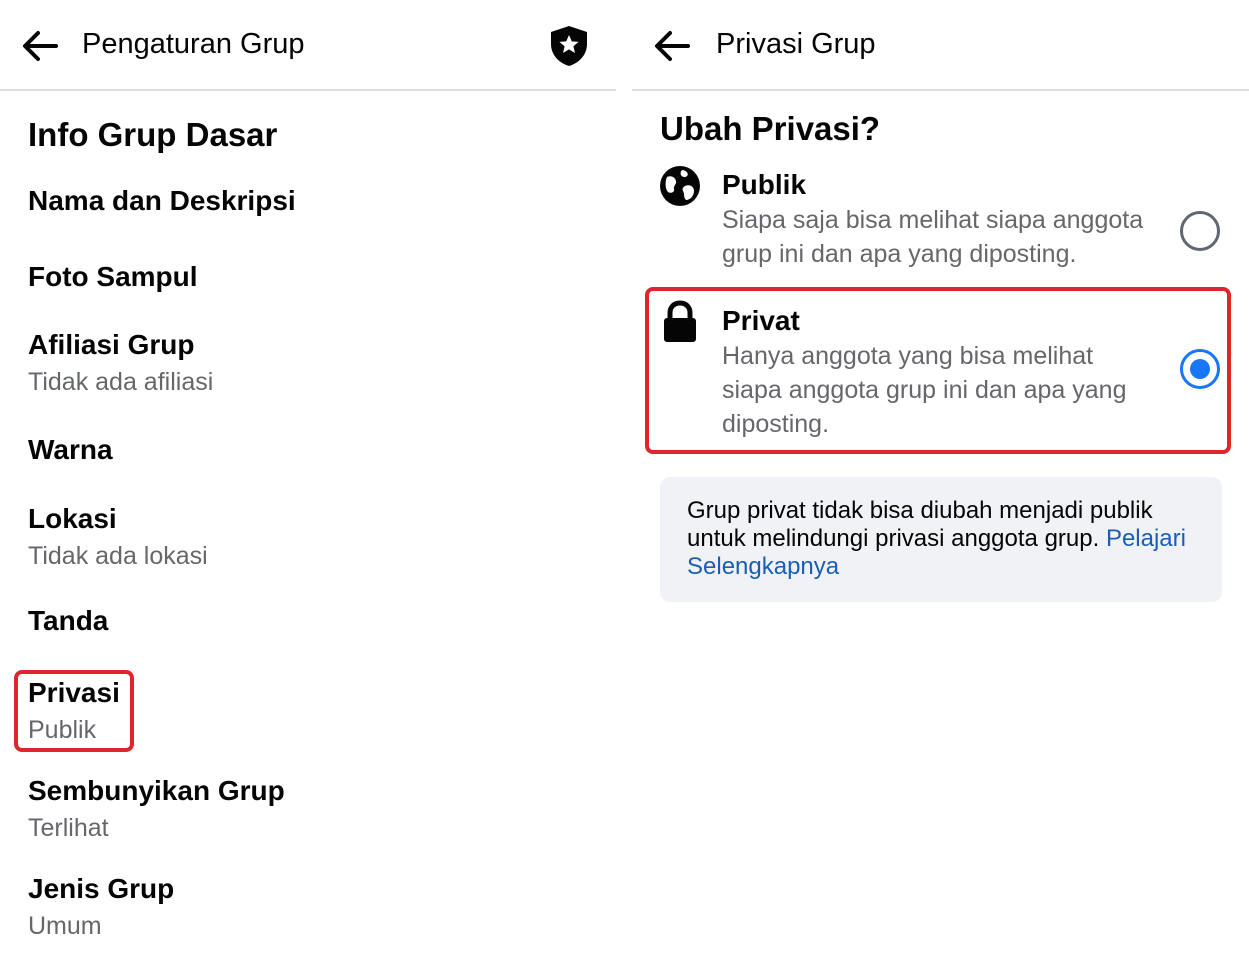 The width and height of the screenshot is (1249, 960). I want to click on setting-title: Warna, so click(70, 449).